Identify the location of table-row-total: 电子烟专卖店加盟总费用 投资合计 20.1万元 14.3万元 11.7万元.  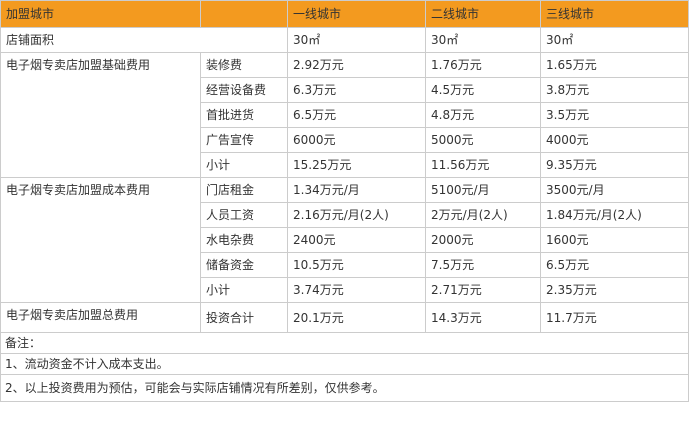
(344, 317).